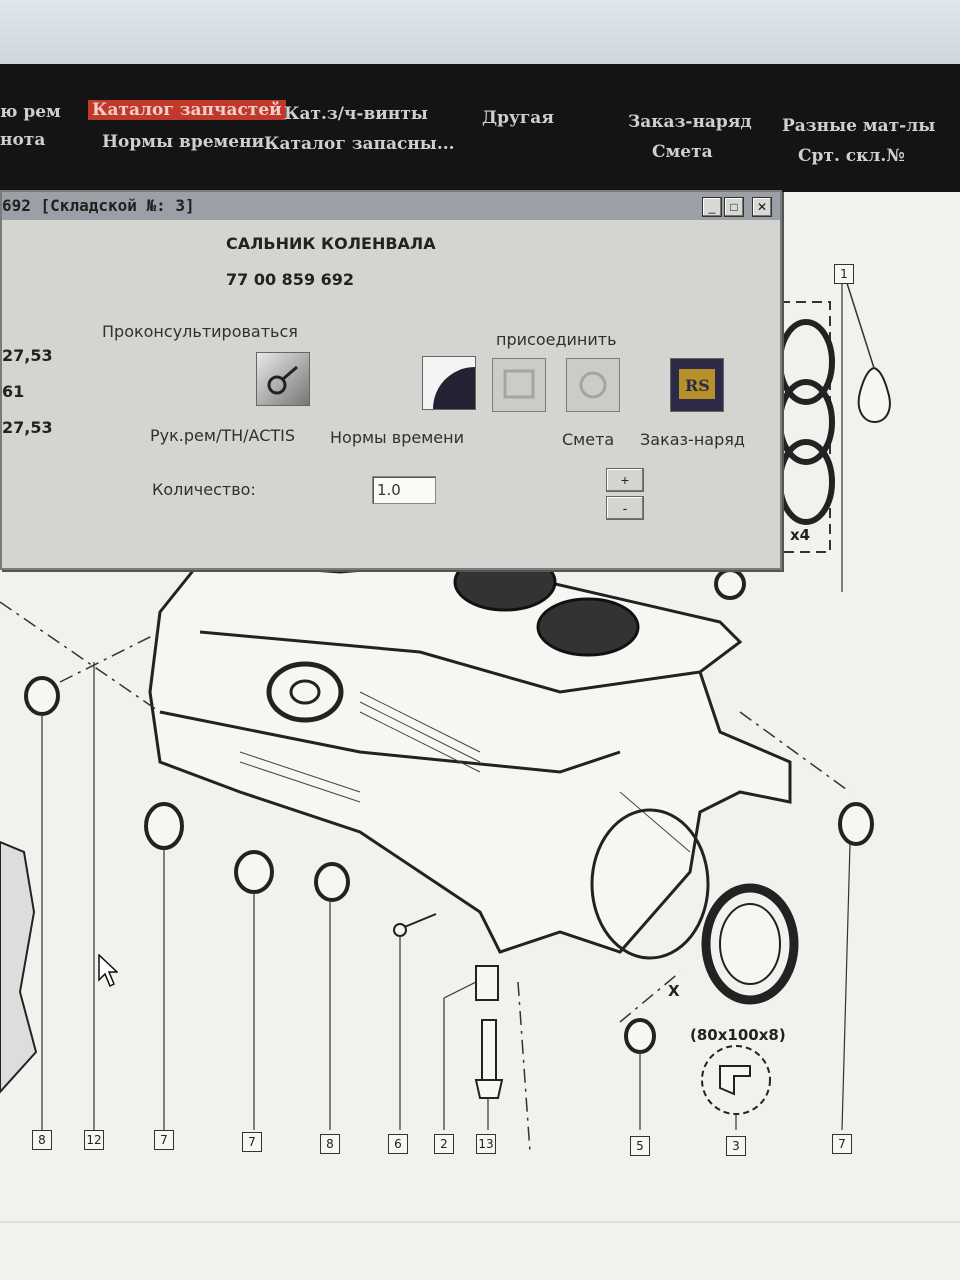 The width and height of the screenshot is (960, 1280). I want to click on menu-item-various-materials: Разные мат-лы, so click(858, 126).